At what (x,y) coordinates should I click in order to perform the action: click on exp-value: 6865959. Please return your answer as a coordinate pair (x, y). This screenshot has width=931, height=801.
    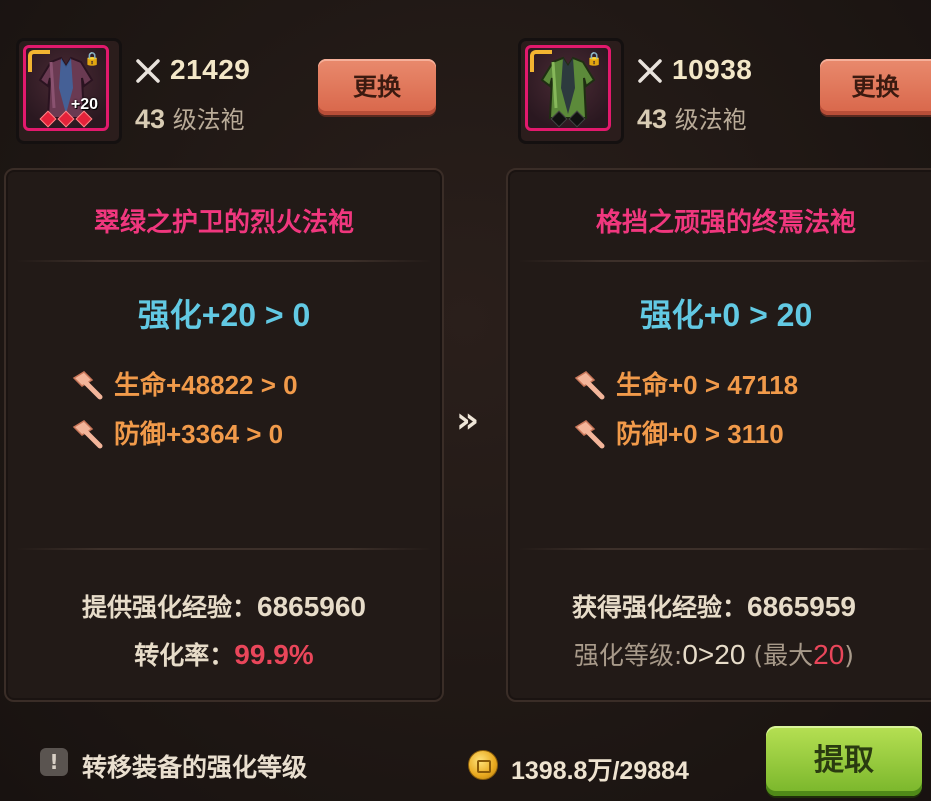
    Looking at the image, I should click on (802, 606).